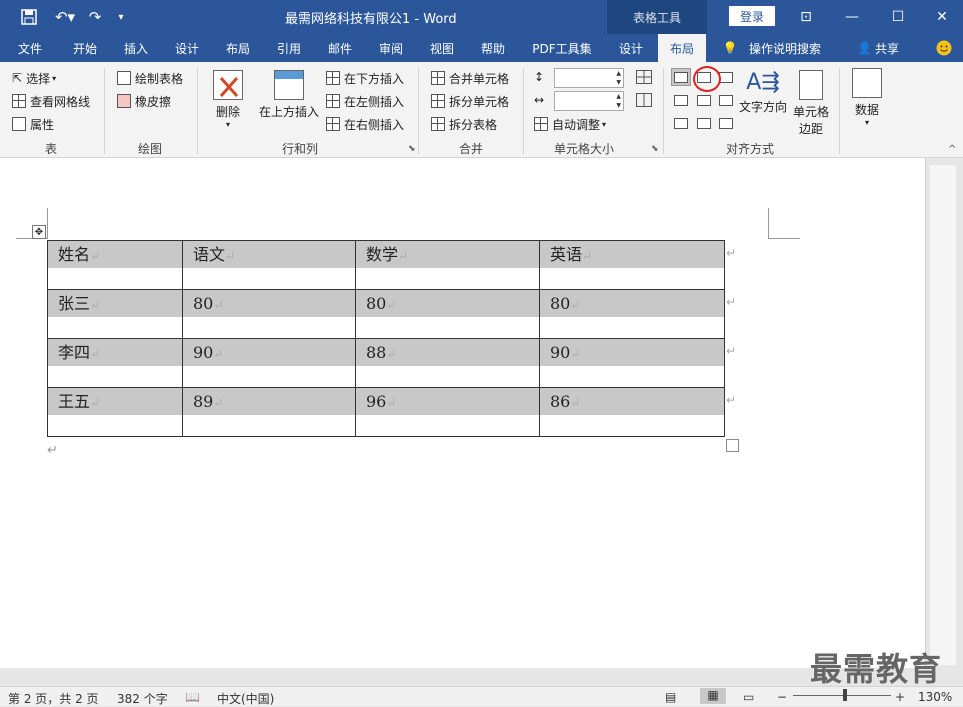  Describe the element at coordinates (447, 265) in the screenshot. I see `table-cell: 数学↵` at that location.